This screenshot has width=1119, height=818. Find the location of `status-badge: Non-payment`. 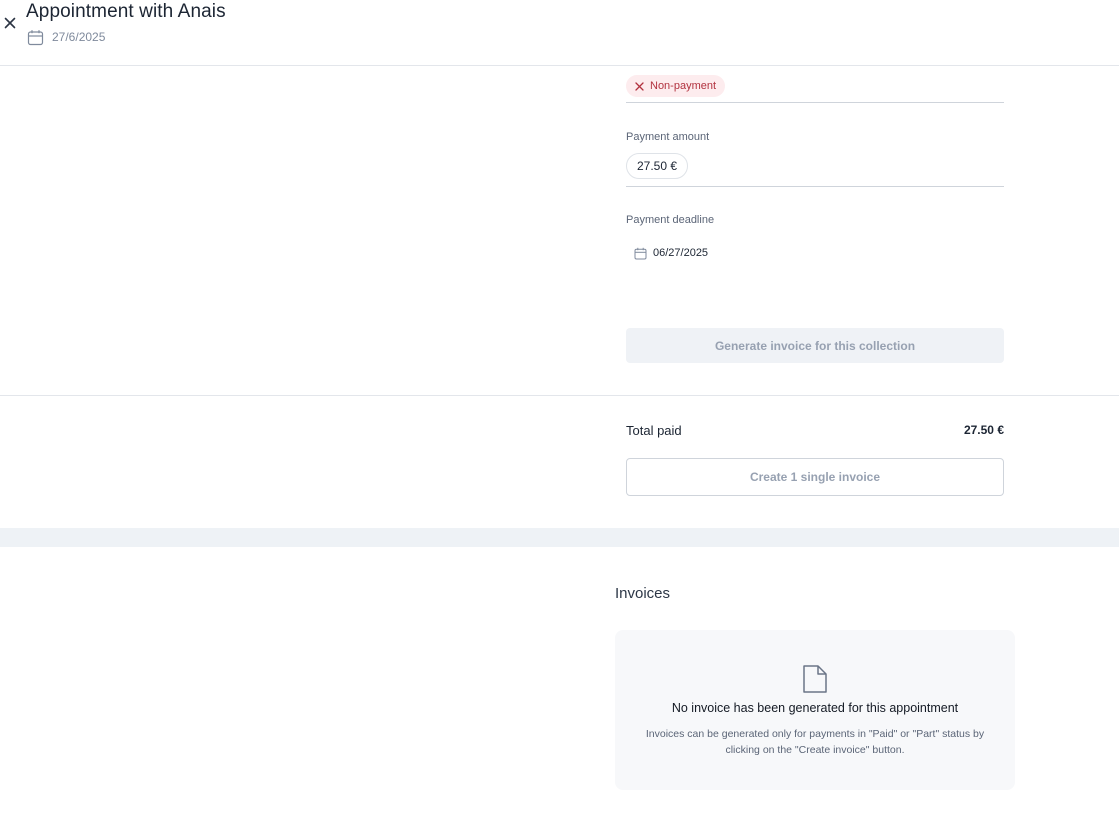

status-badge: Non-payment is located at coordinates (676, 86).